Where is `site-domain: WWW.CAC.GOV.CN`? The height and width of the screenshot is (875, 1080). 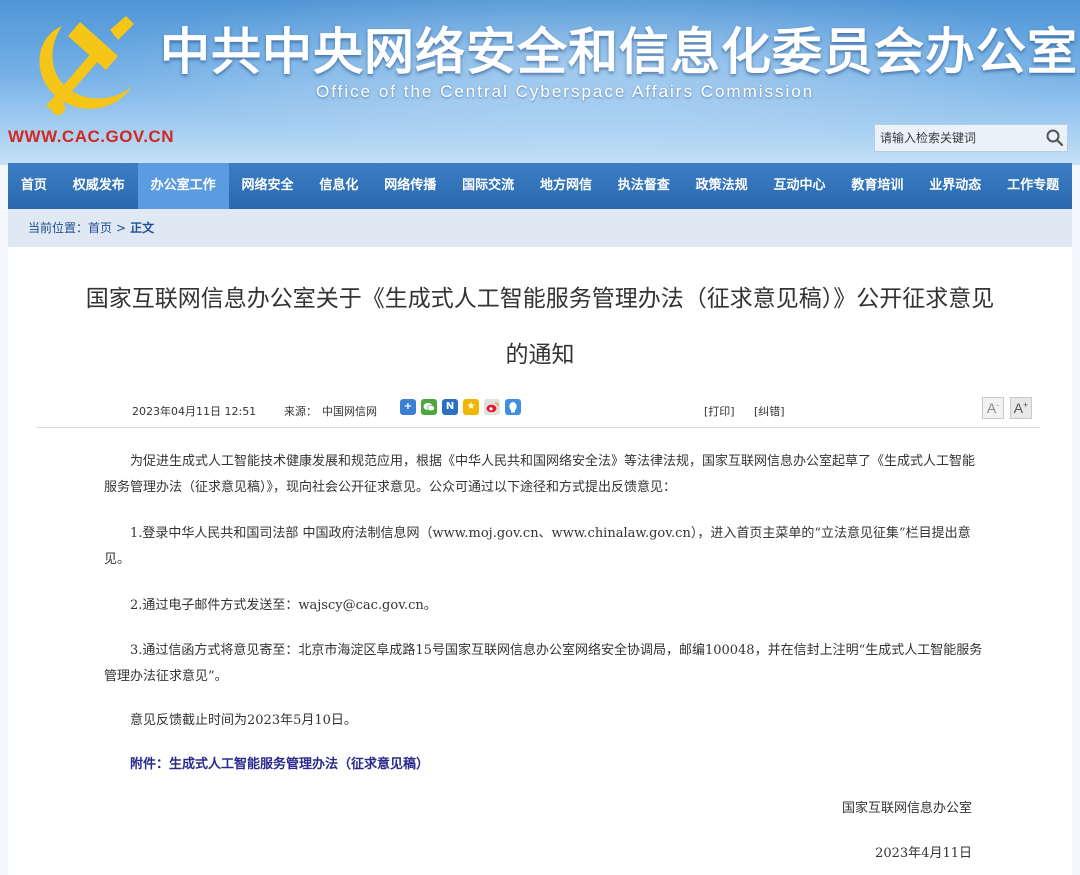 site-domain: WWW.CAC.GOV.CN is located at coordinates (91, 137).